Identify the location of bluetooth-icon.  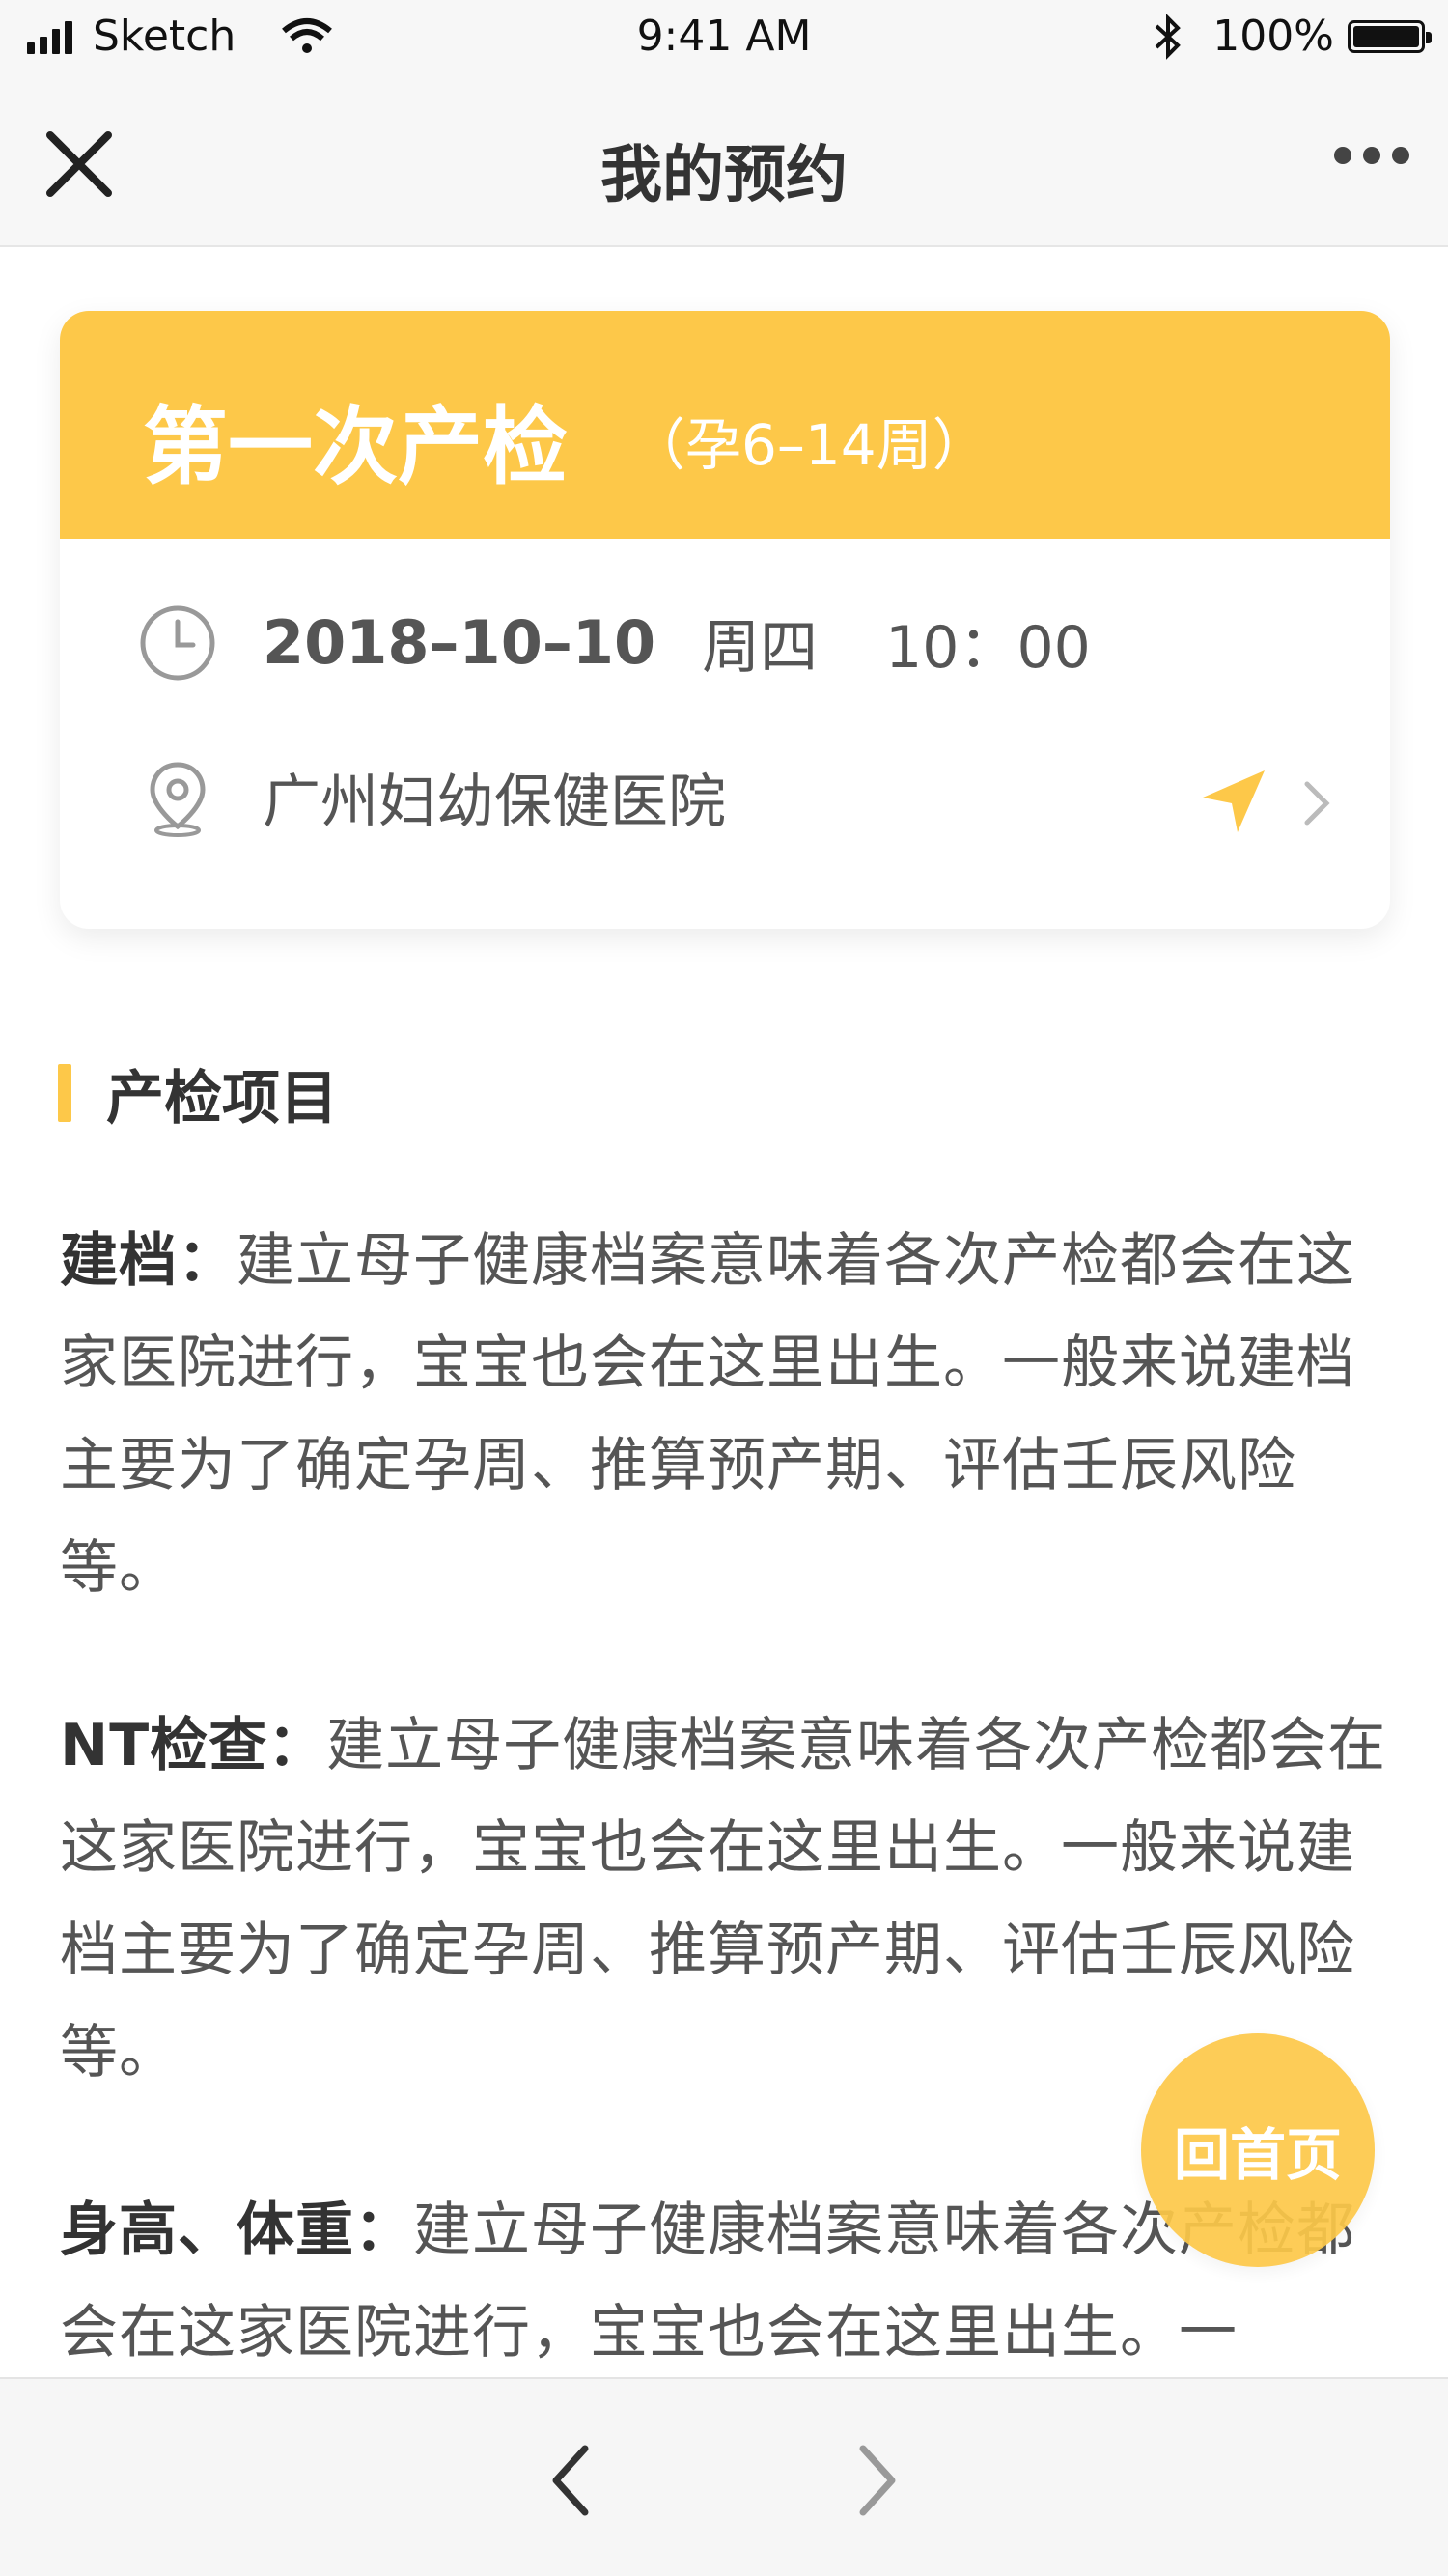
(1169, 36).